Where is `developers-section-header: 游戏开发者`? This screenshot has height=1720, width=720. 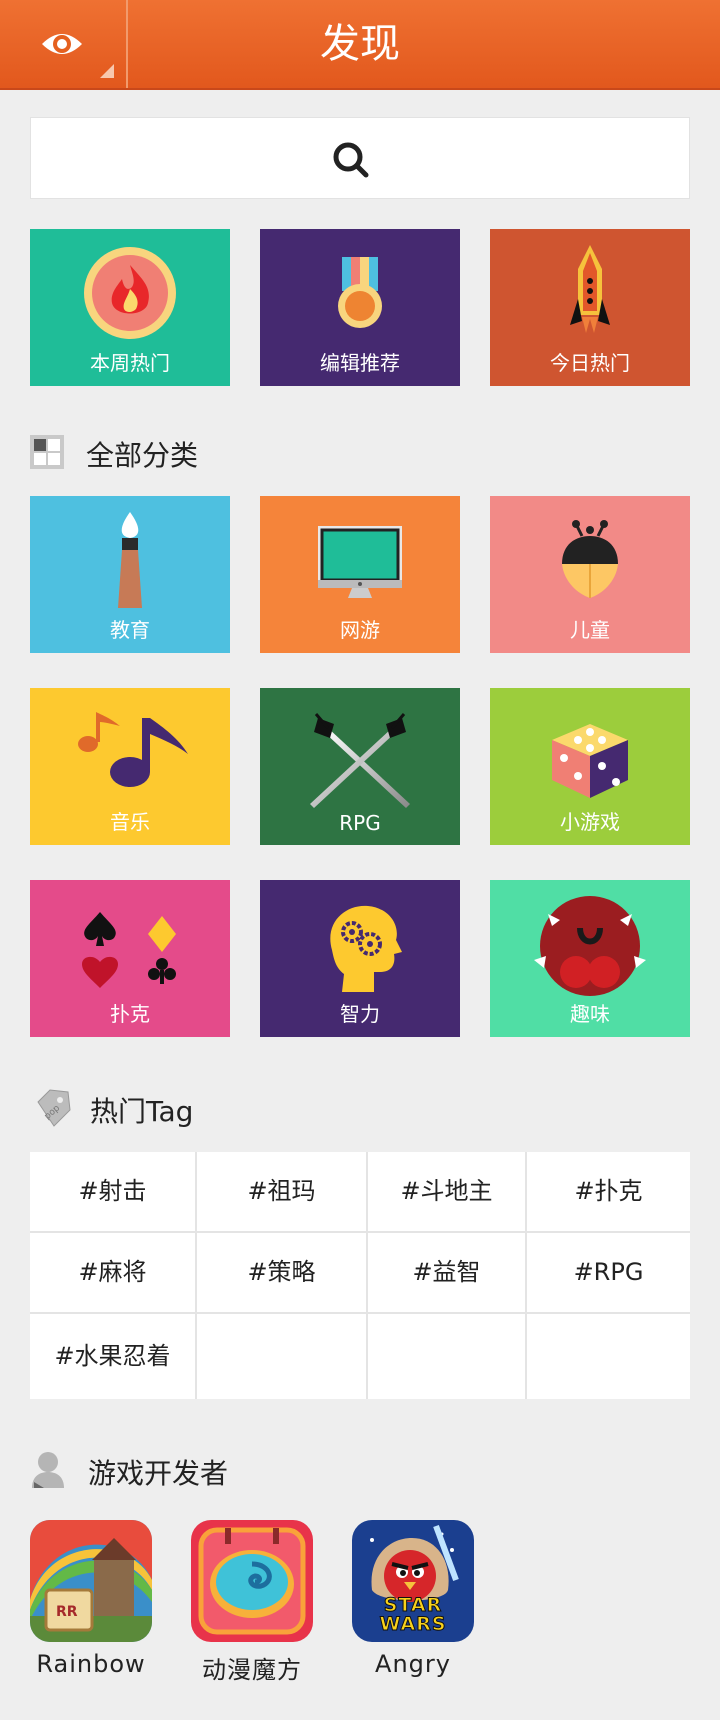
developers-section-header: 游戏开发者 is located at coordinates (190, 1470).